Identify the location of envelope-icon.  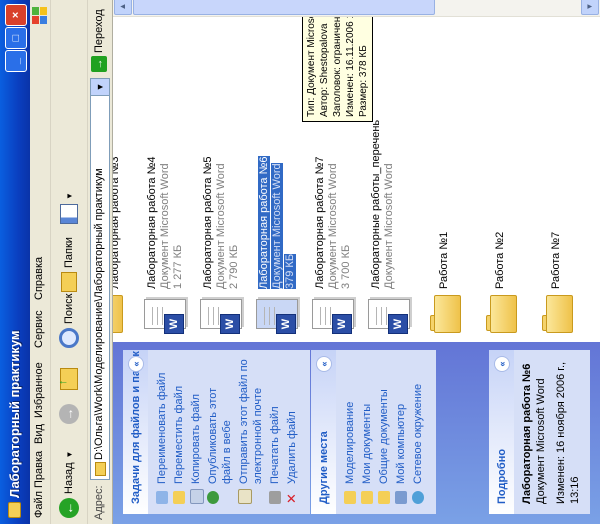
(245, 496).